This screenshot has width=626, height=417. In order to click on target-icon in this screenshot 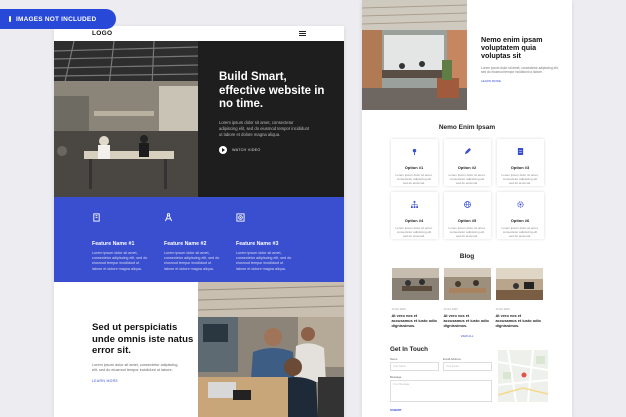, I will do `click(240, 217)`.